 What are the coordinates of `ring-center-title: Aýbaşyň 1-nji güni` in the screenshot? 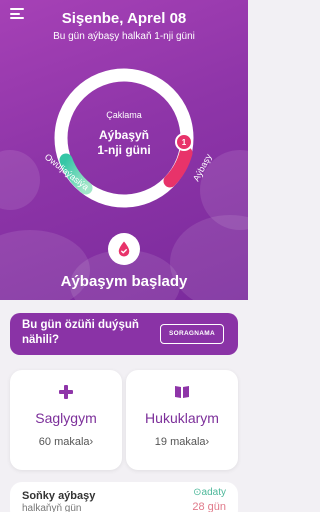 It's located at (124, 143).